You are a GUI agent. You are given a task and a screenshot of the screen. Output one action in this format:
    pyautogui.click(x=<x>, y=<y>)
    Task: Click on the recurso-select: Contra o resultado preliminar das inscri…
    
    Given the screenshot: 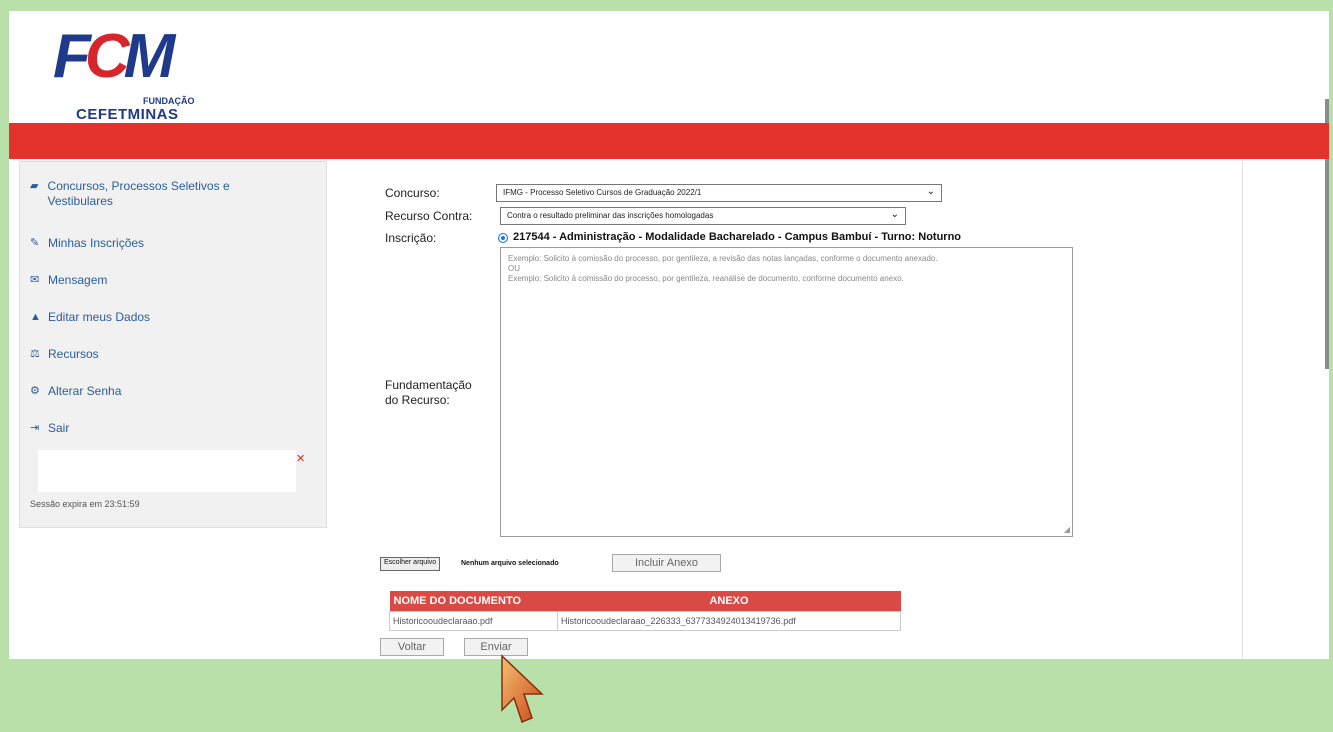 What is the action you would take?
    pyautogui.click(x=703, y=216)
    